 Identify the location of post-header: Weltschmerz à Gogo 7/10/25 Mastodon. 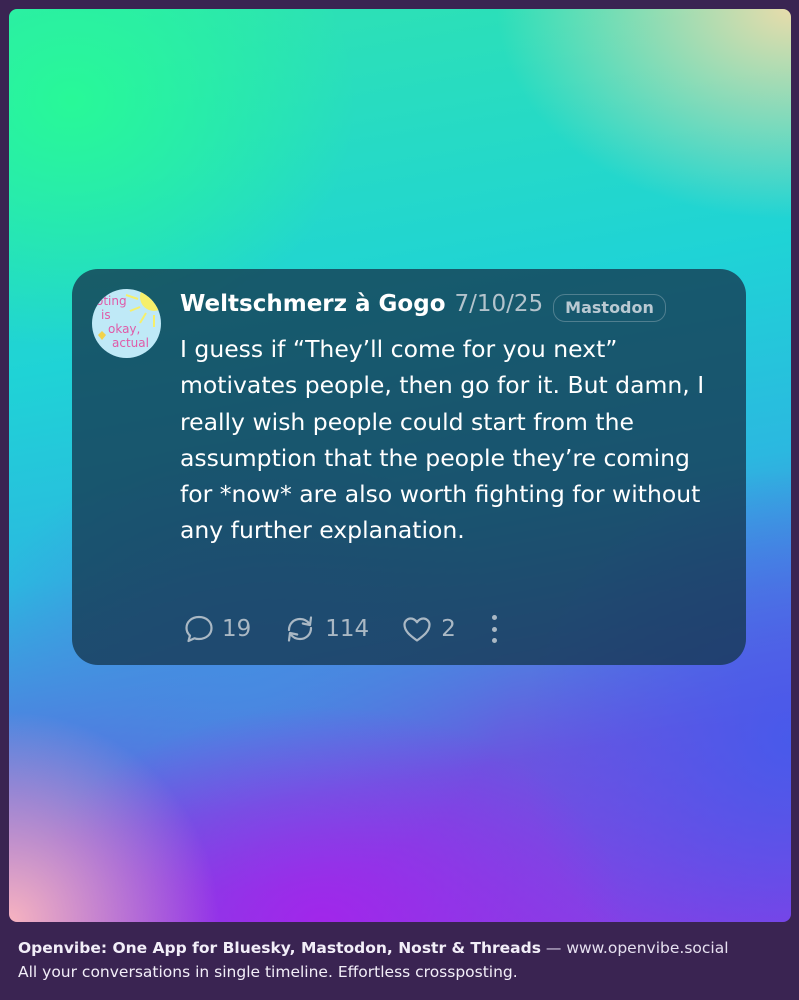
(453, 308).